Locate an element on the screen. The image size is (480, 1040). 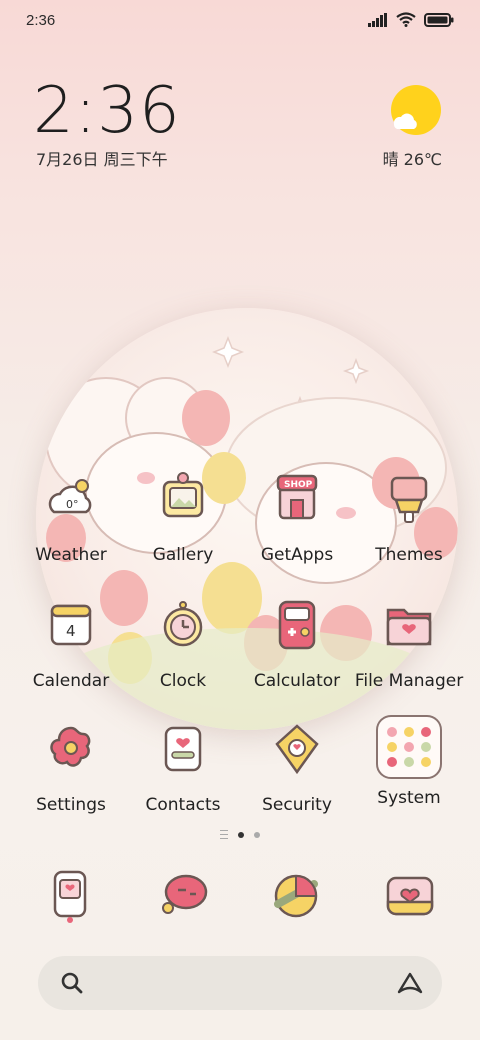
status-icons is located at coordinates (411, 19).